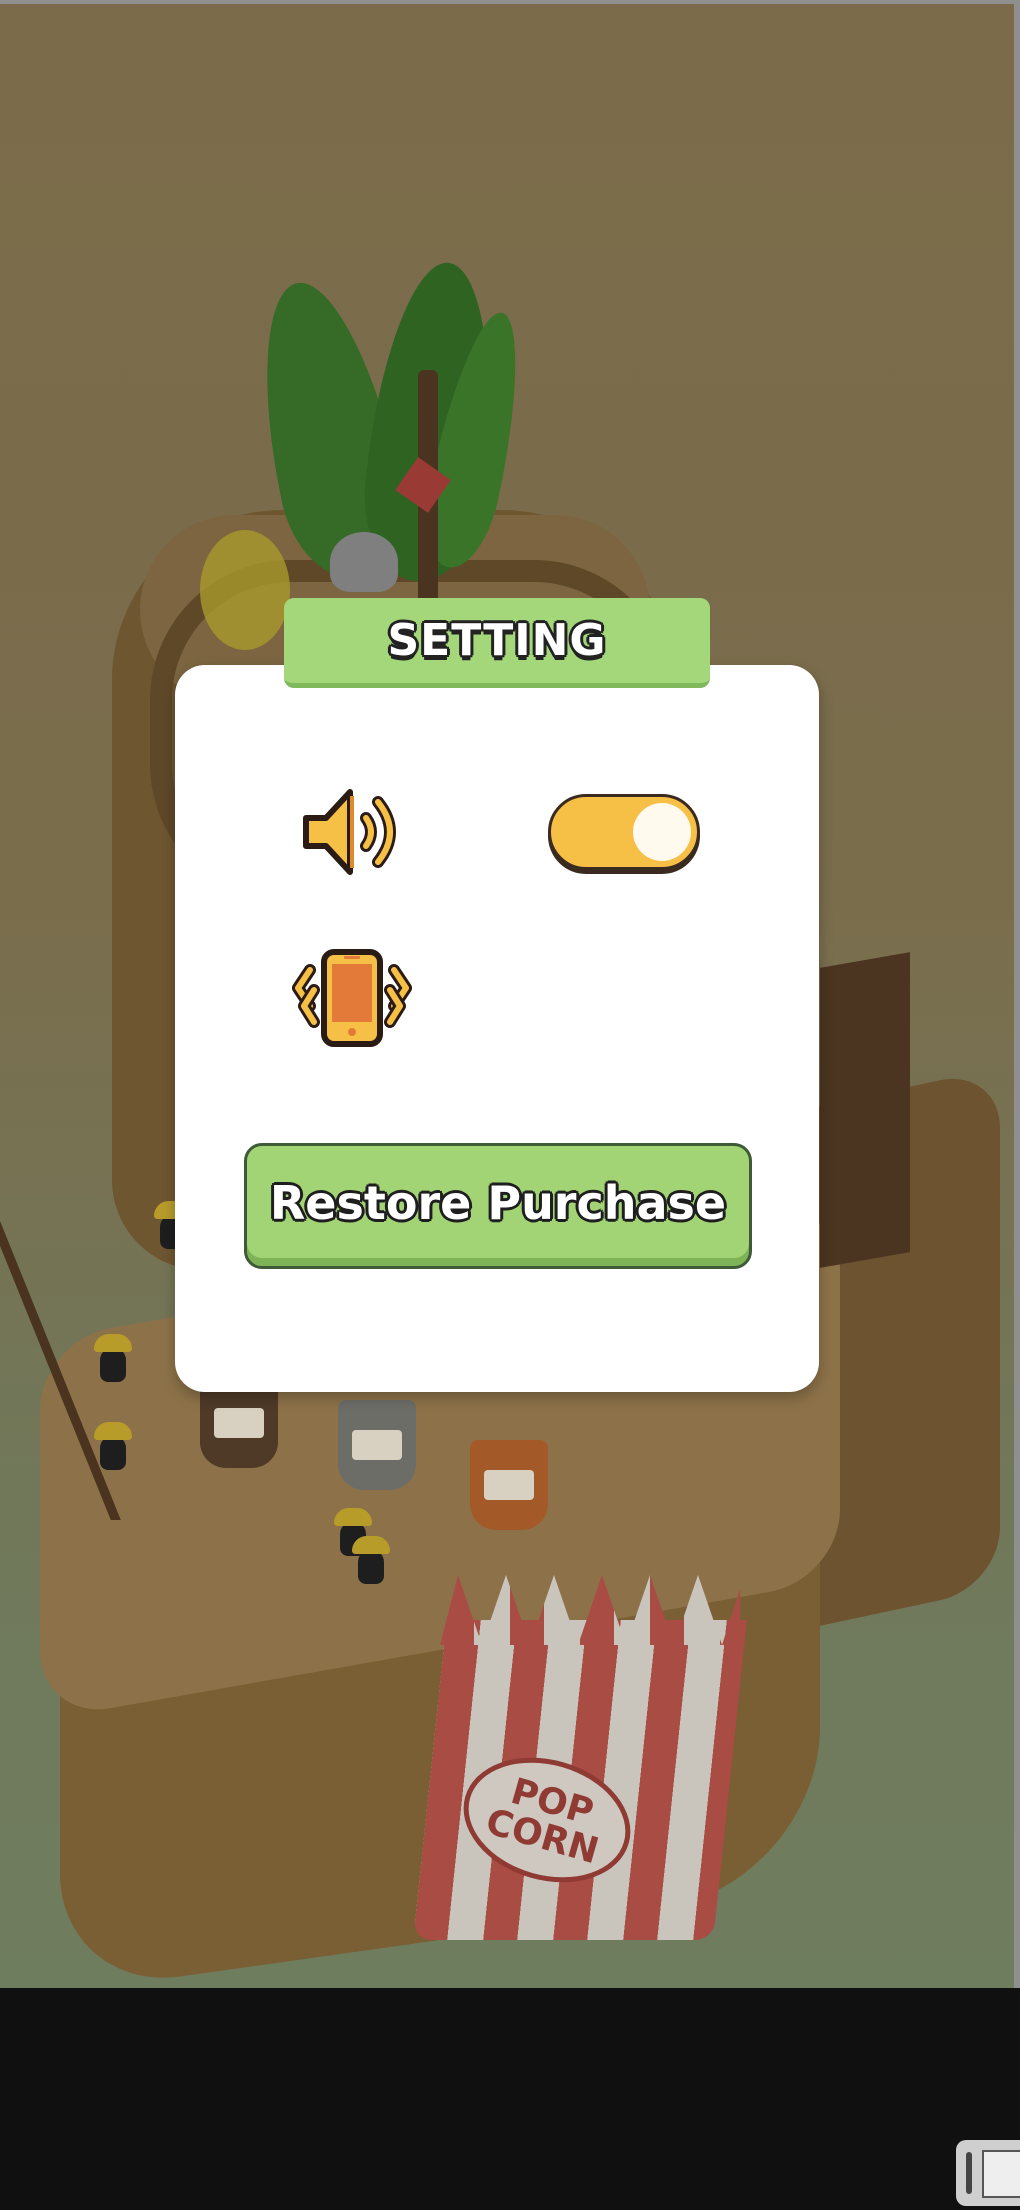  What do you see at coordinates (510, 2099) in the screenshot?
I see `bottom-bar` at bounding box center [510, 2099].